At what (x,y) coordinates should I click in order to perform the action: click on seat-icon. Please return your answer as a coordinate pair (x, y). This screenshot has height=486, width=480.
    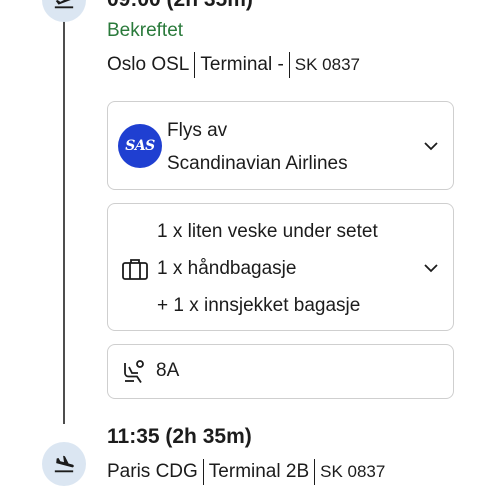
    Looking at the image, I should click on (134, 371).